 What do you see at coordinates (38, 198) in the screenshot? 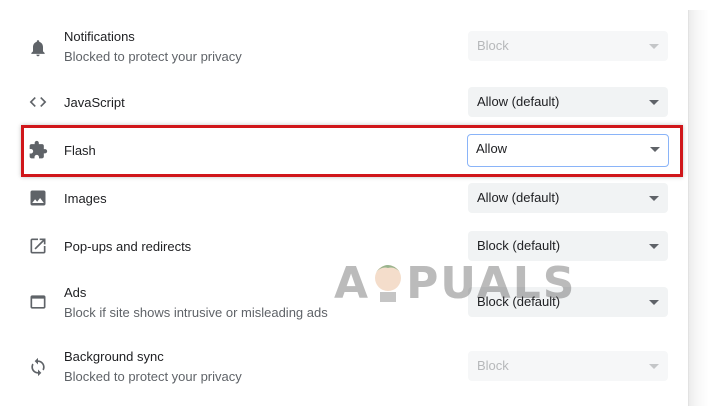
I see `image-icon` at bounding box center [38, 198].